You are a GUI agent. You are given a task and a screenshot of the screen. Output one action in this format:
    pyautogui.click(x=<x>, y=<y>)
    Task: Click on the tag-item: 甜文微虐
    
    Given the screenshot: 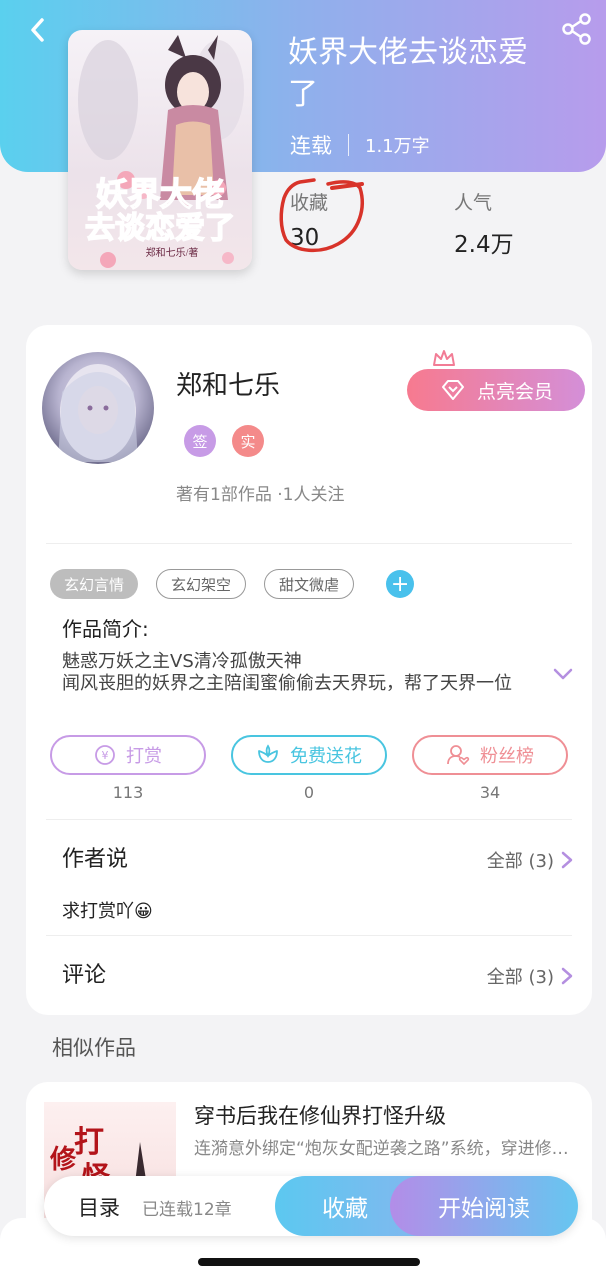 What is the action you would take?
    pyautogui.click(x=309, y=584)
    